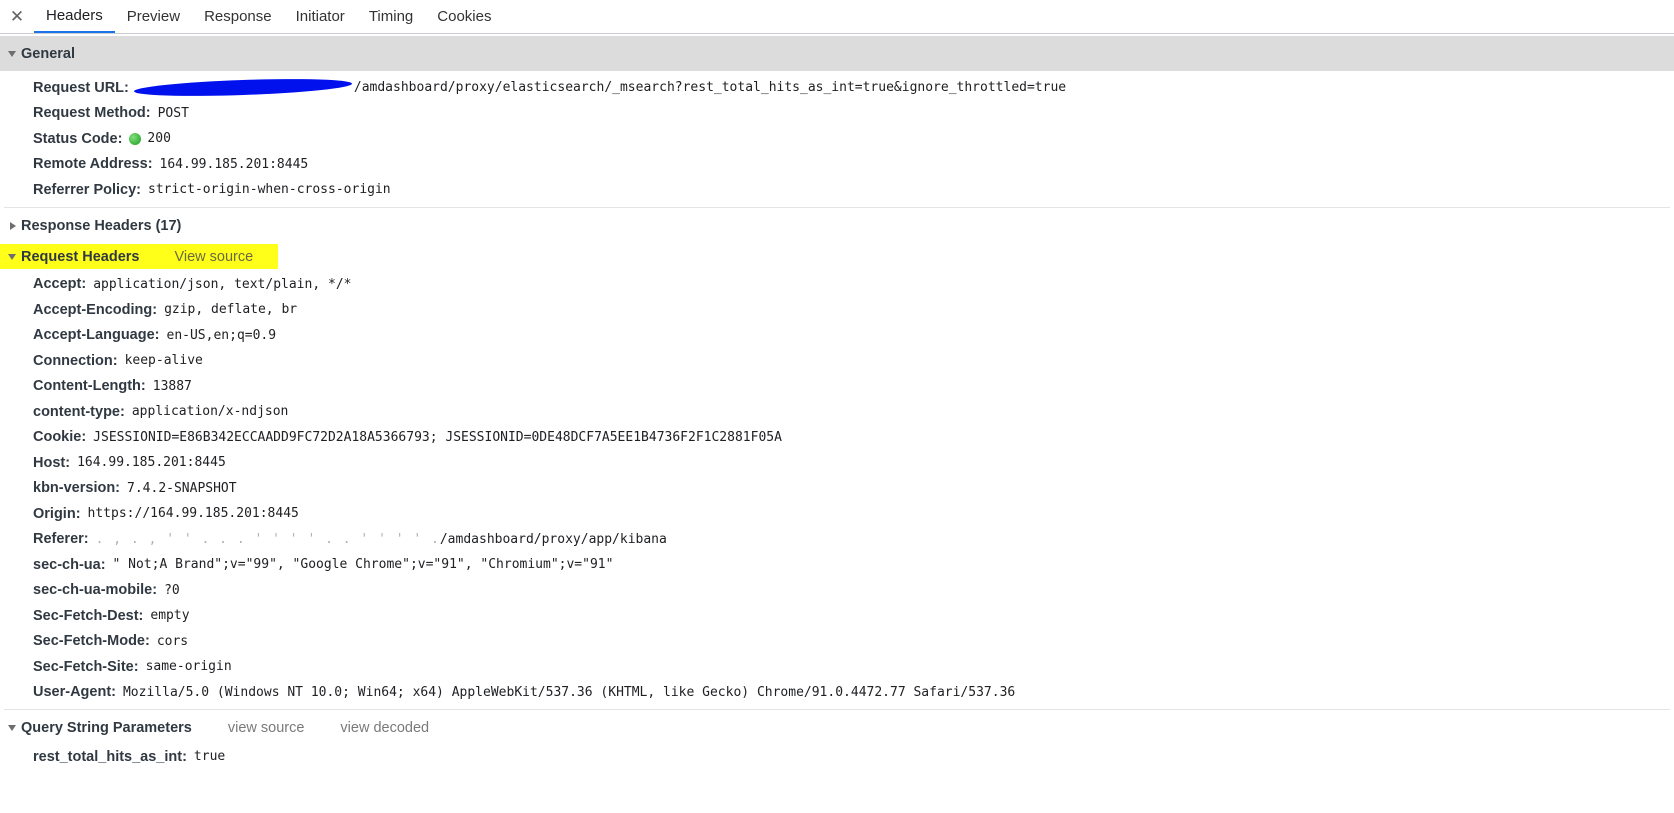 This screenshot has width=1674, height=813. What do you see at coordinates (193, 514) in the screenshot?
I see `header-value: https://164.99.185.201:8445` at bounding box center [193, 514].